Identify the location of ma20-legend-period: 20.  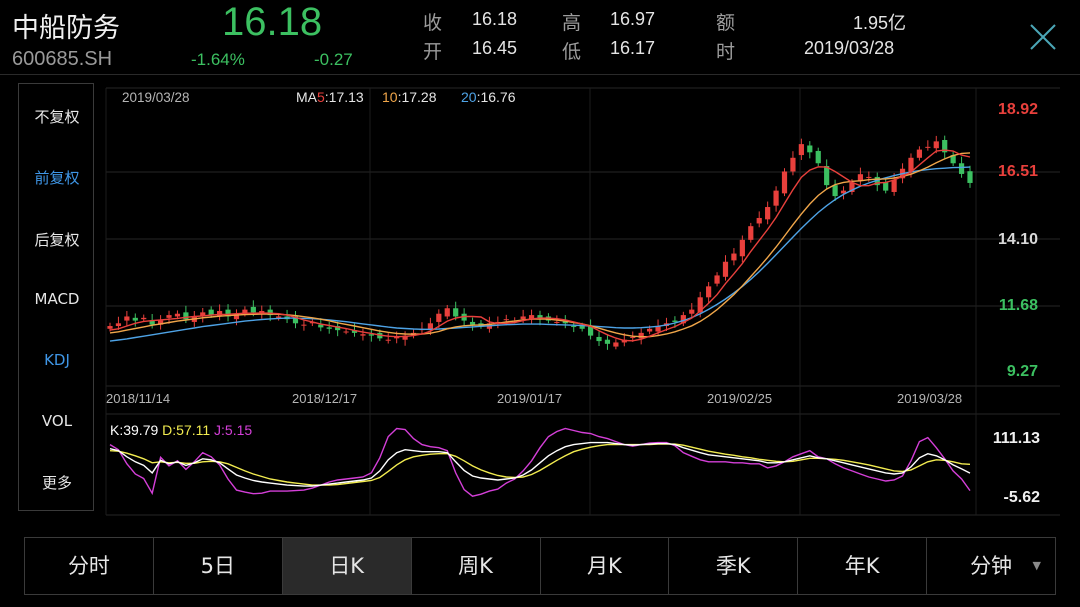
(469, 97).